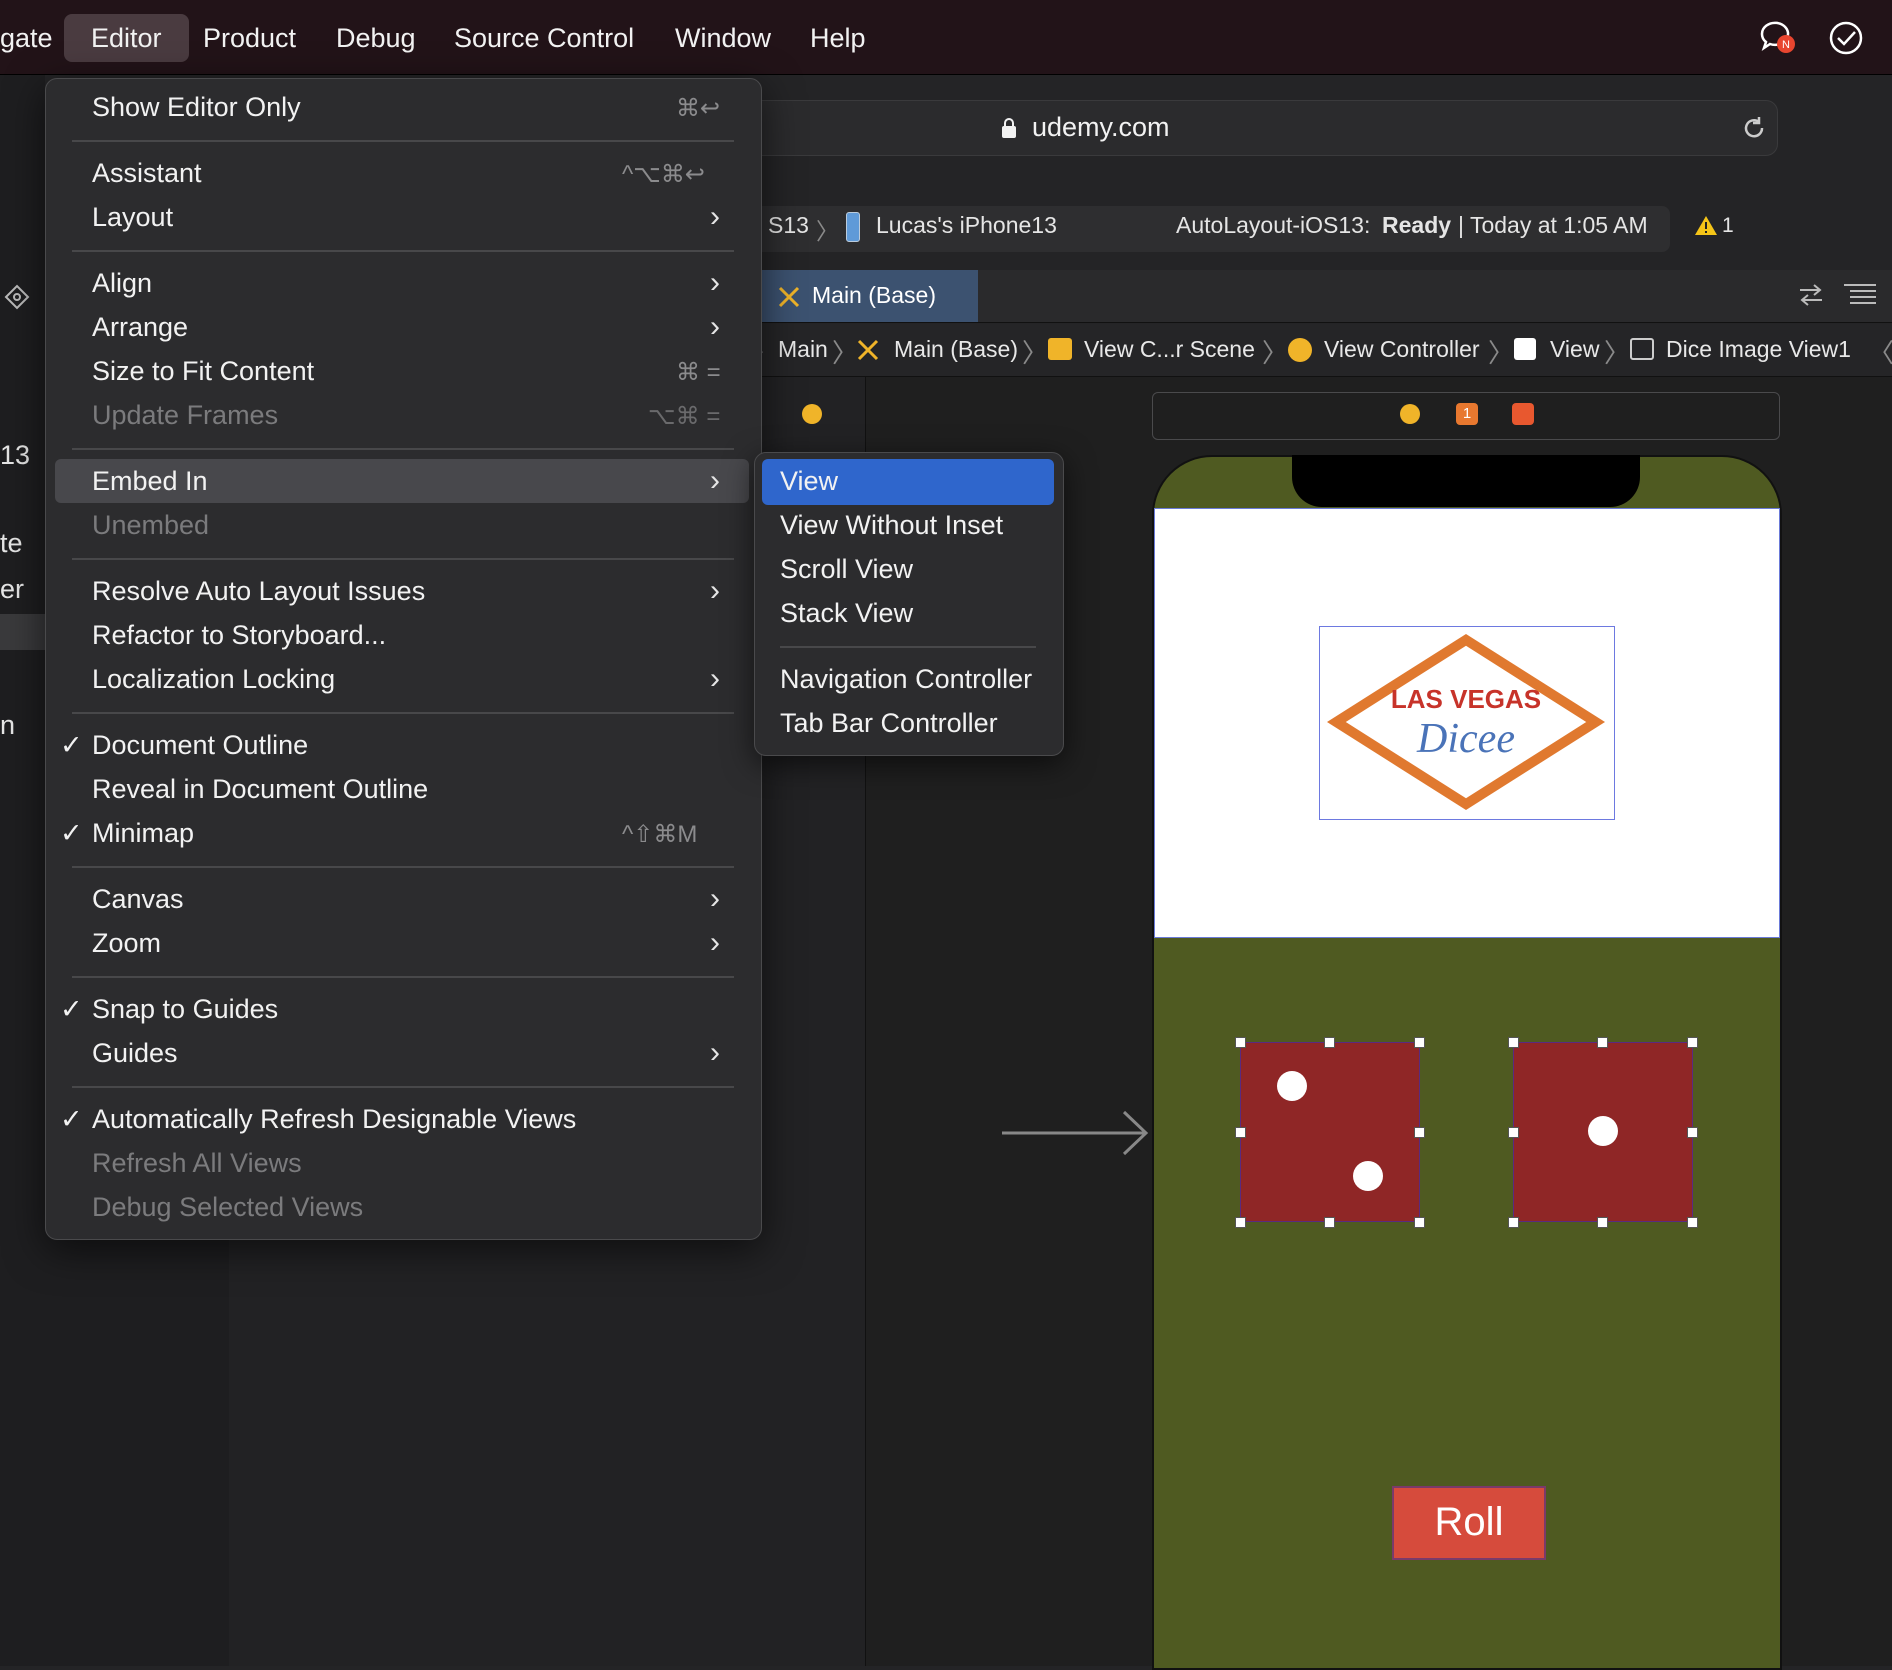  What do you see at coordinates (138, 899) in the screenshot?
I see `menu-item-canvas: Canvas` at bounding box center [138, 899].